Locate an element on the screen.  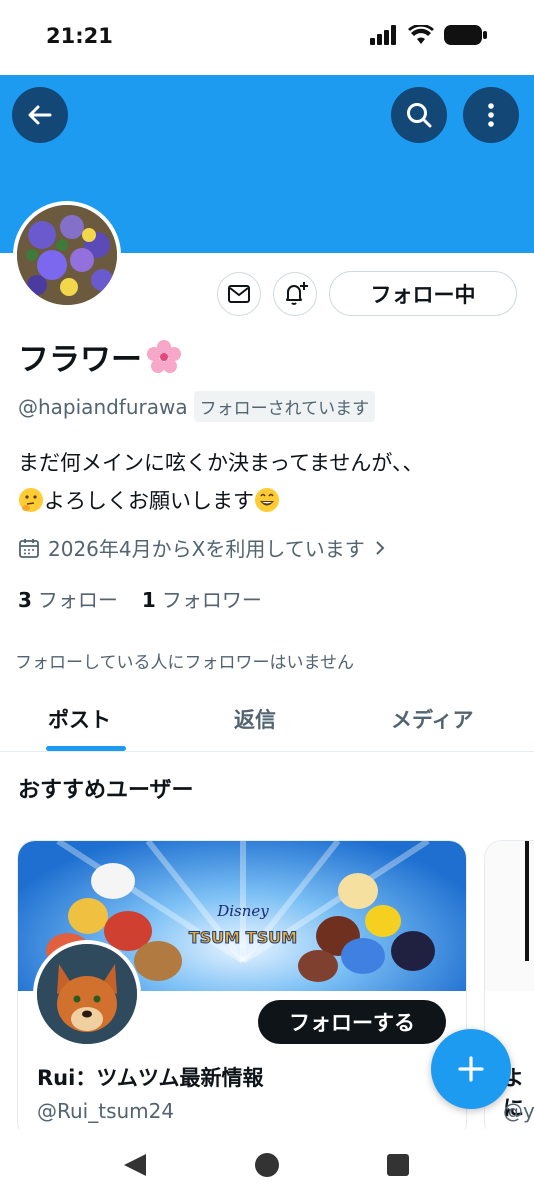
battery-icon is located at coordinates (465, 35).